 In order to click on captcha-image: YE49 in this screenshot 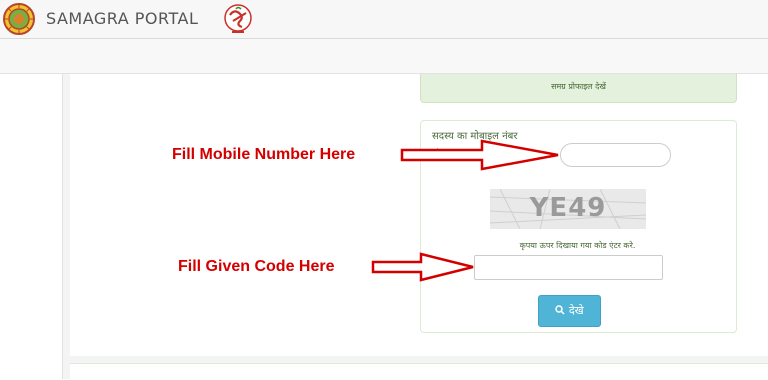, I will do `click(568, 209)`.